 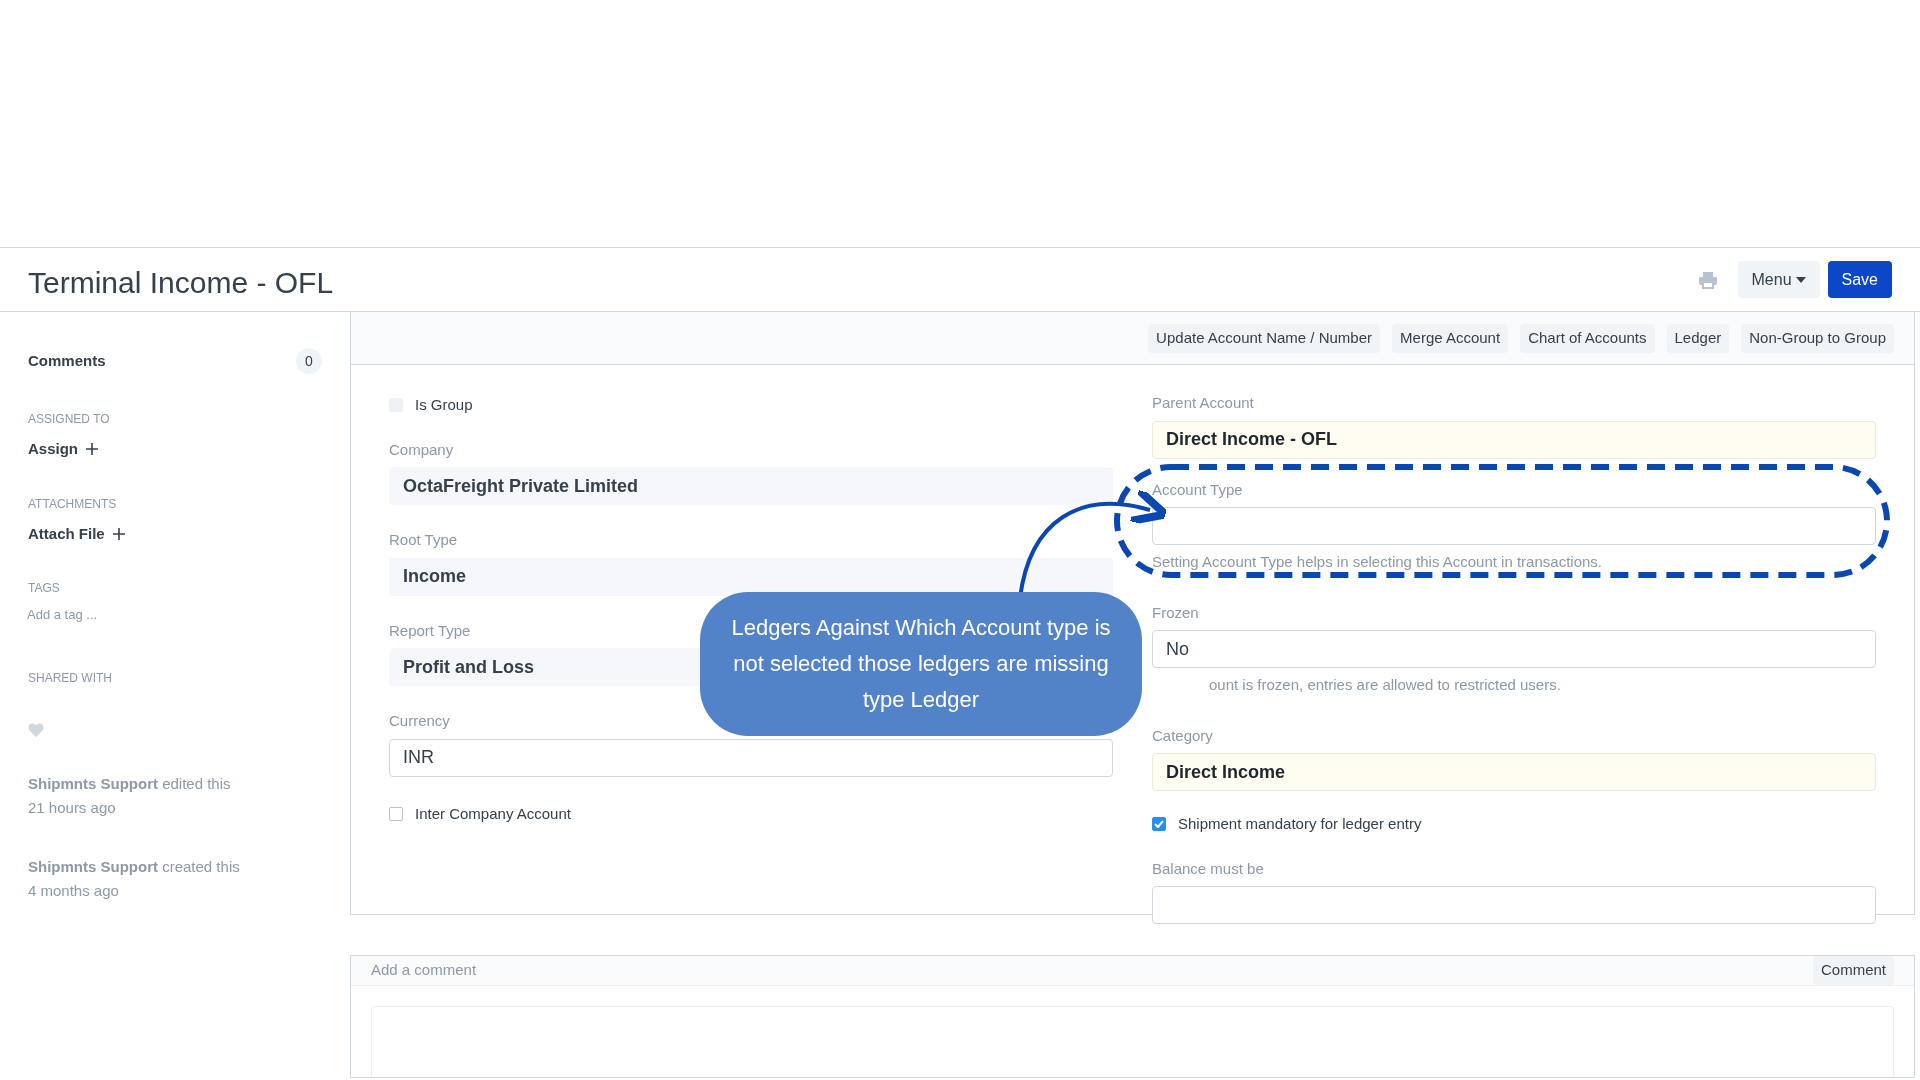 What do you see at coordinates (130, 783) in the screenshot?
I see `activity-text: Shipmnts Support edited this` at bounding box center [130, 783].